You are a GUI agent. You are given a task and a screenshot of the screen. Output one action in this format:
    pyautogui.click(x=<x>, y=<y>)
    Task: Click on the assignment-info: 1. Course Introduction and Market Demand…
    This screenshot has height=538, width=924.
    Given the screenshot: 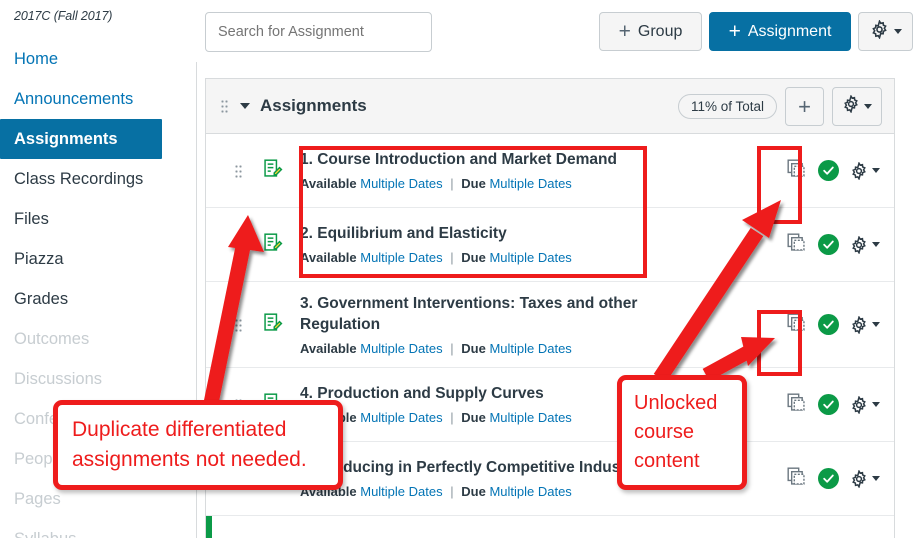 What is the action you would take?
    pyautogui.click(x=543, y=170)
    